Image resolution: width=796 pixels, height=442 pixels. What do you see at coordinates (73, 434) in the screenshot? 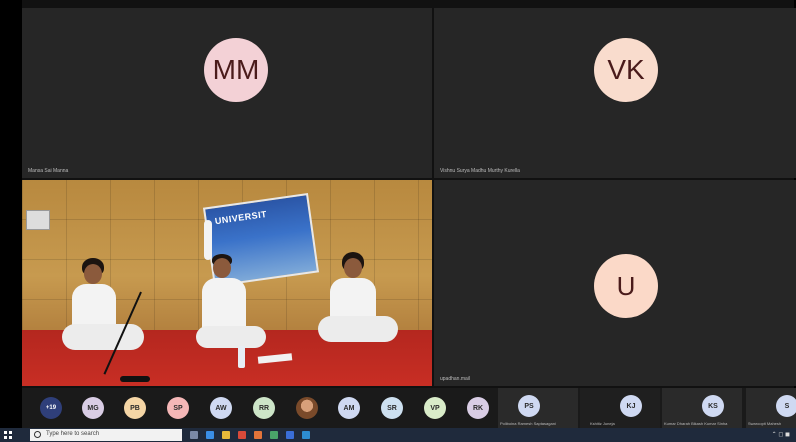
I see `search-placeholder: Type here to search` at bounding box center [73, 434].